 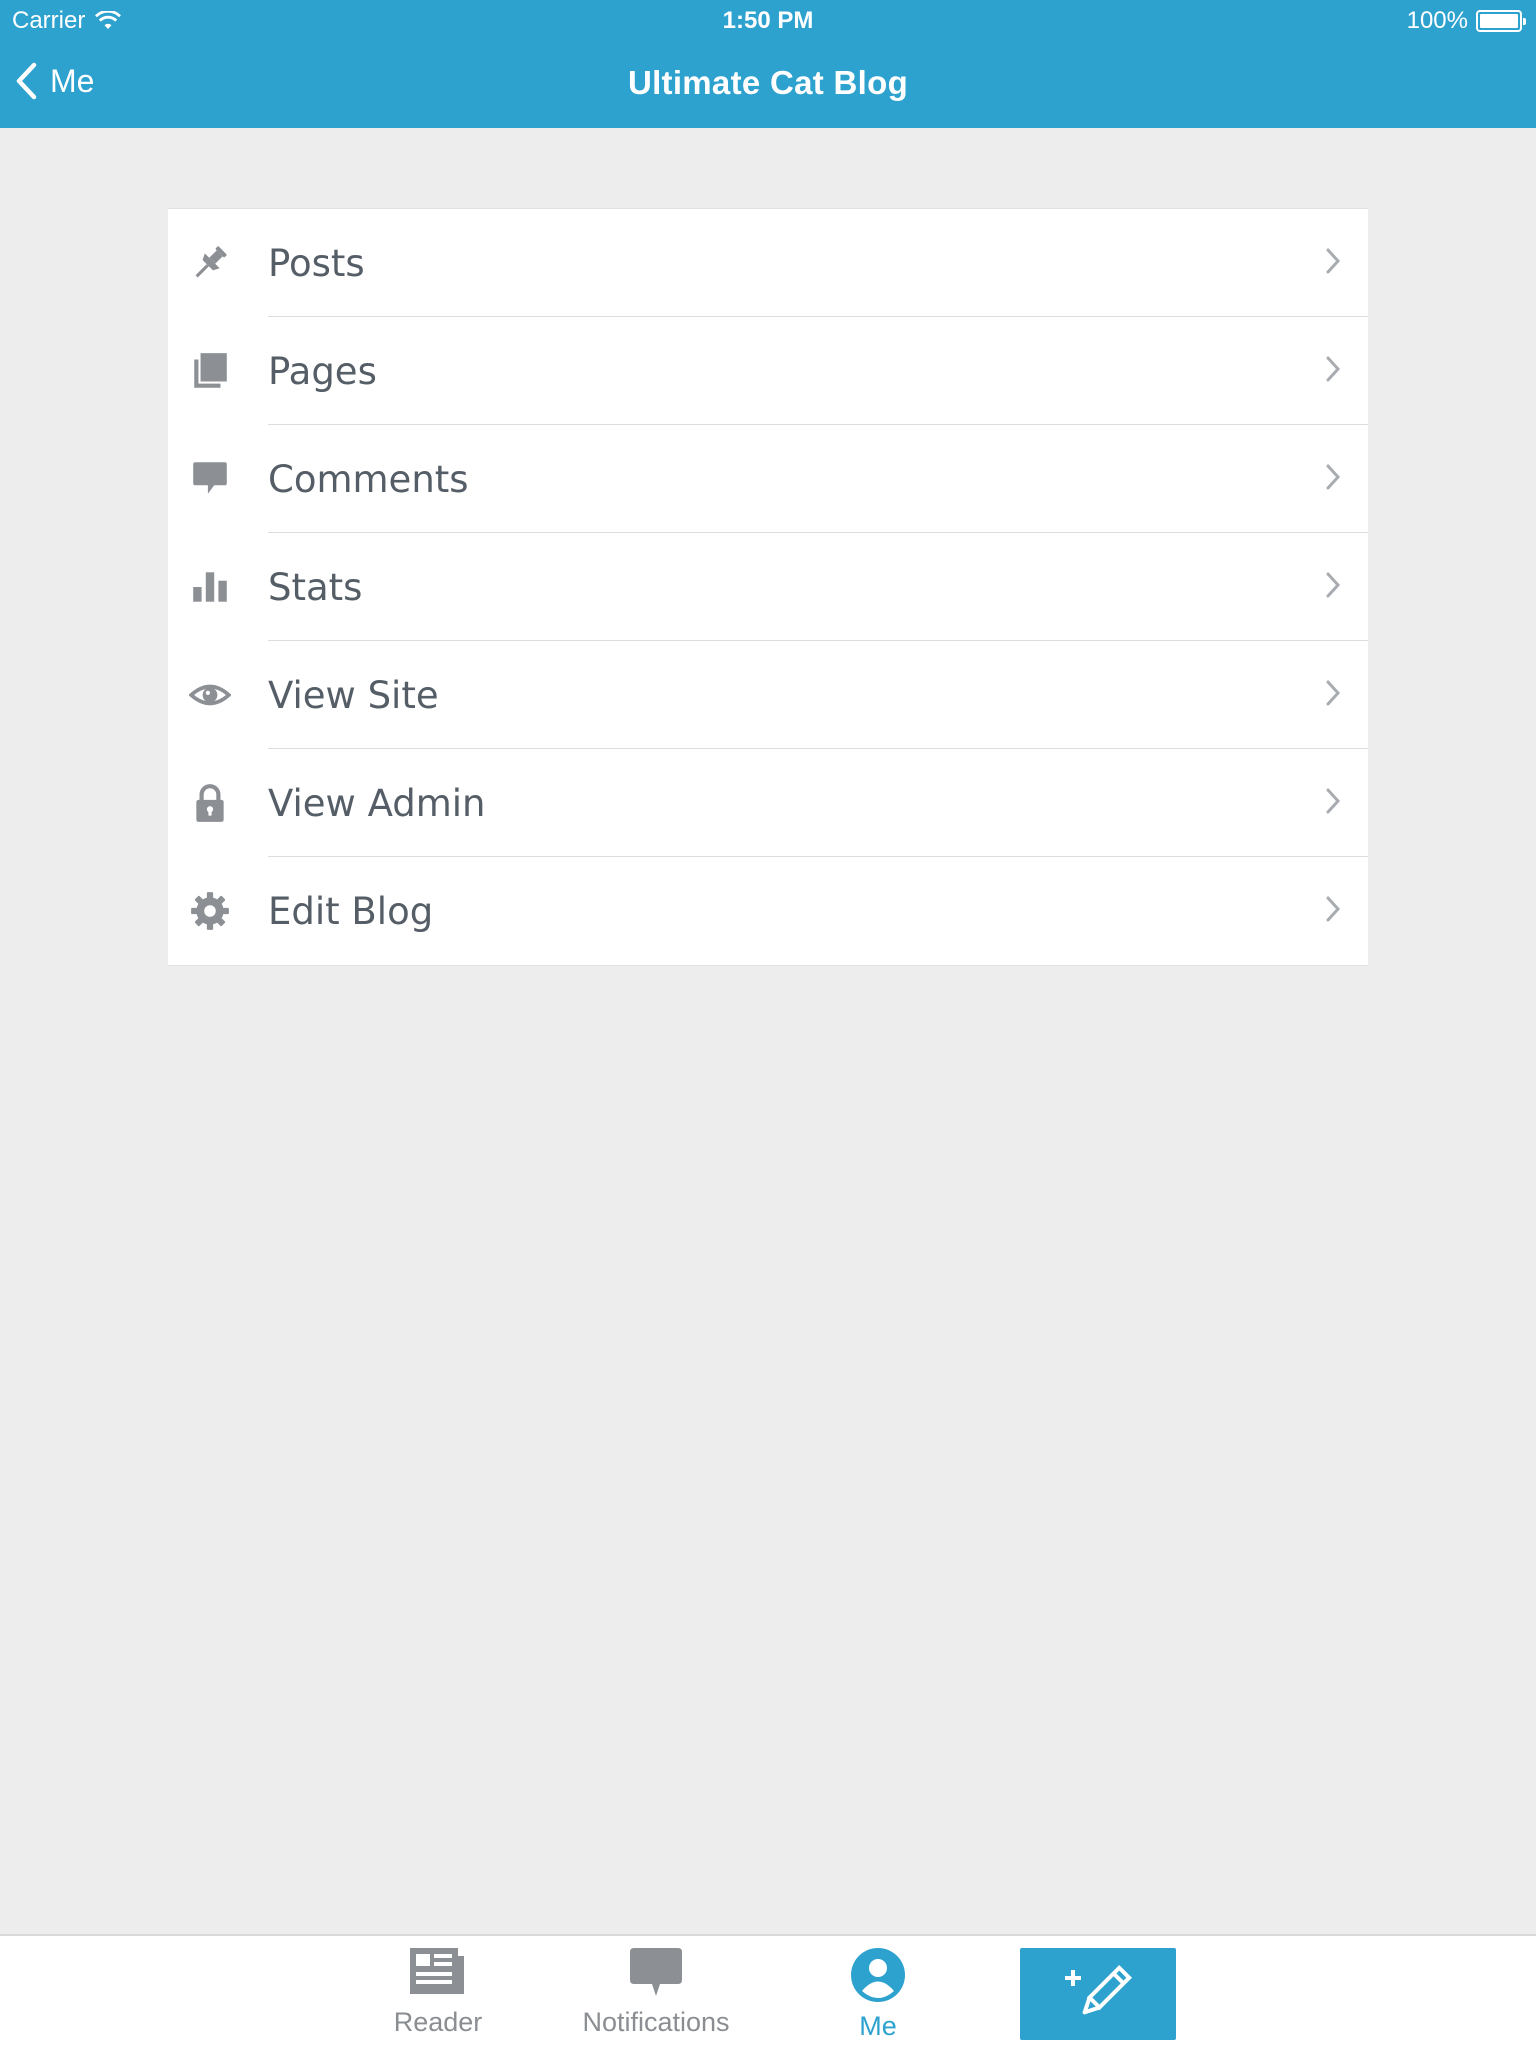 I want to click on new-post-button, so click(x=1098, y=1994).